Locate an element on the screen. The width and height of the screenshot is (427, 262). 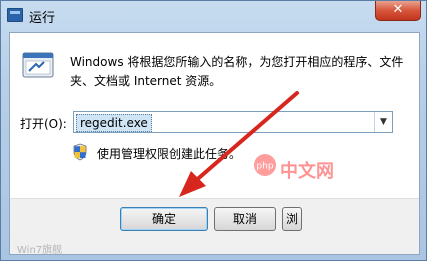
window-title: 运行 is located at coordinates (42, 18).